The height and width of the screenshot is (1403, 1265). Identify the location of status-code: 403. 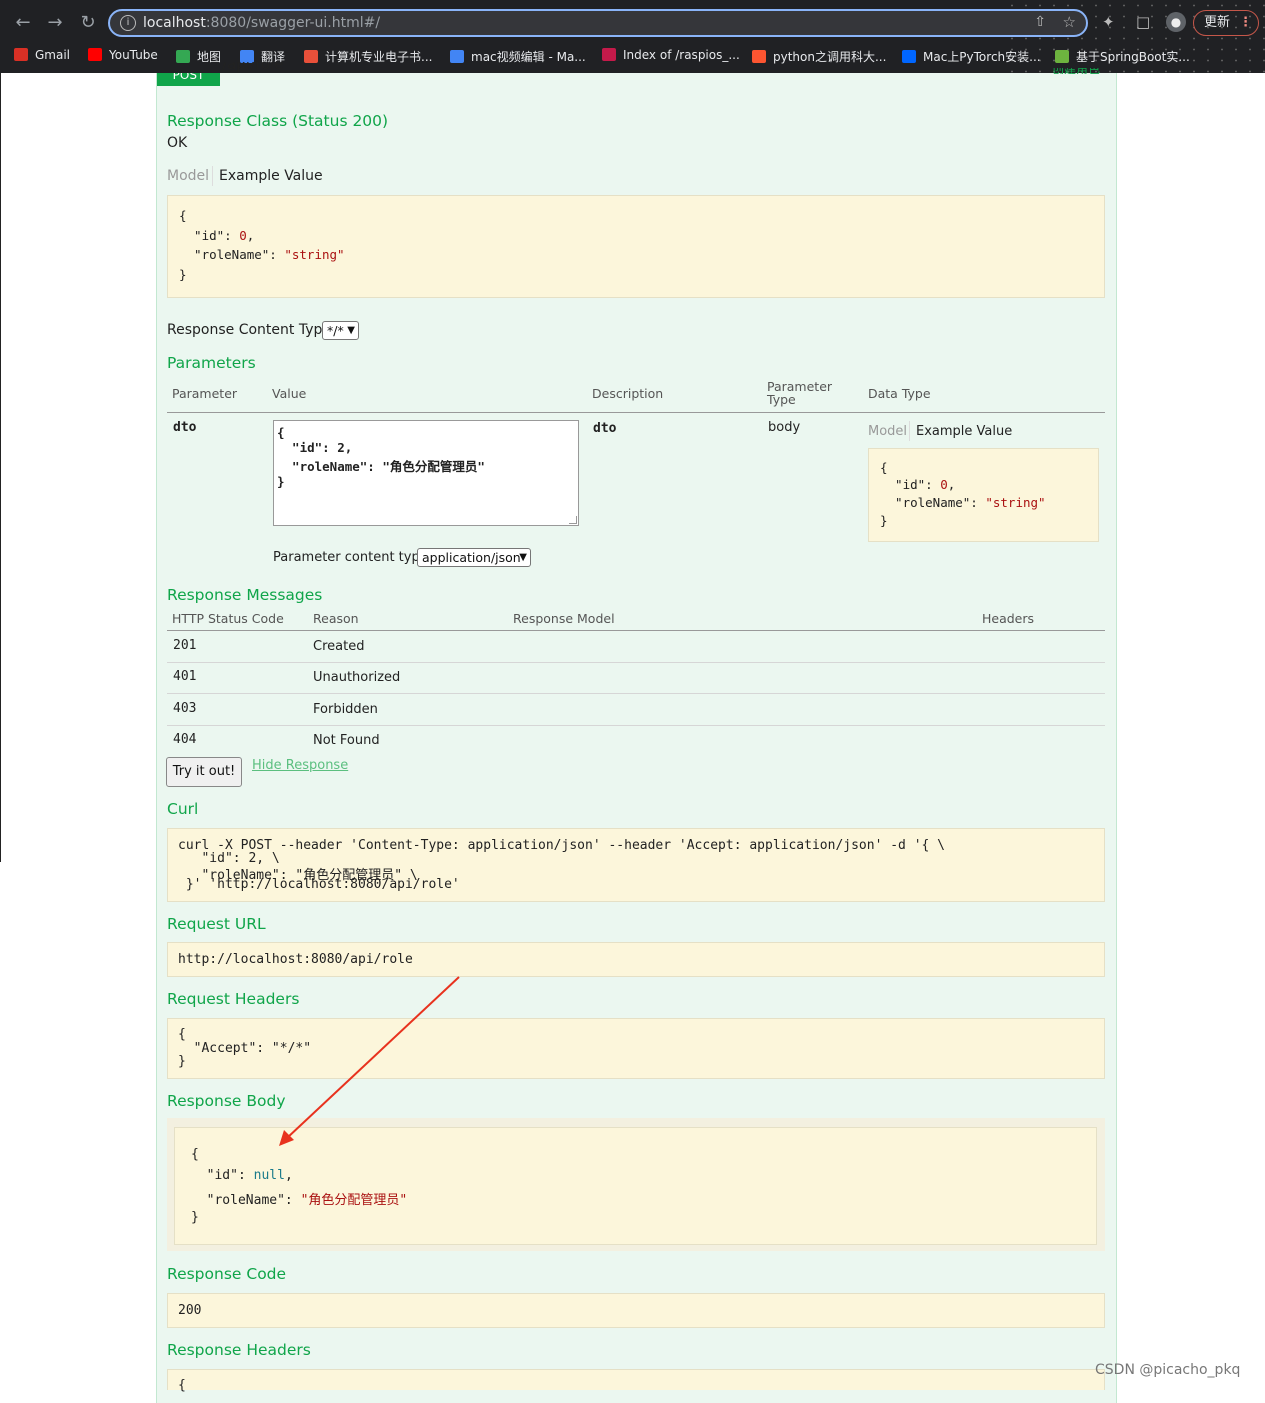
(185, 708).